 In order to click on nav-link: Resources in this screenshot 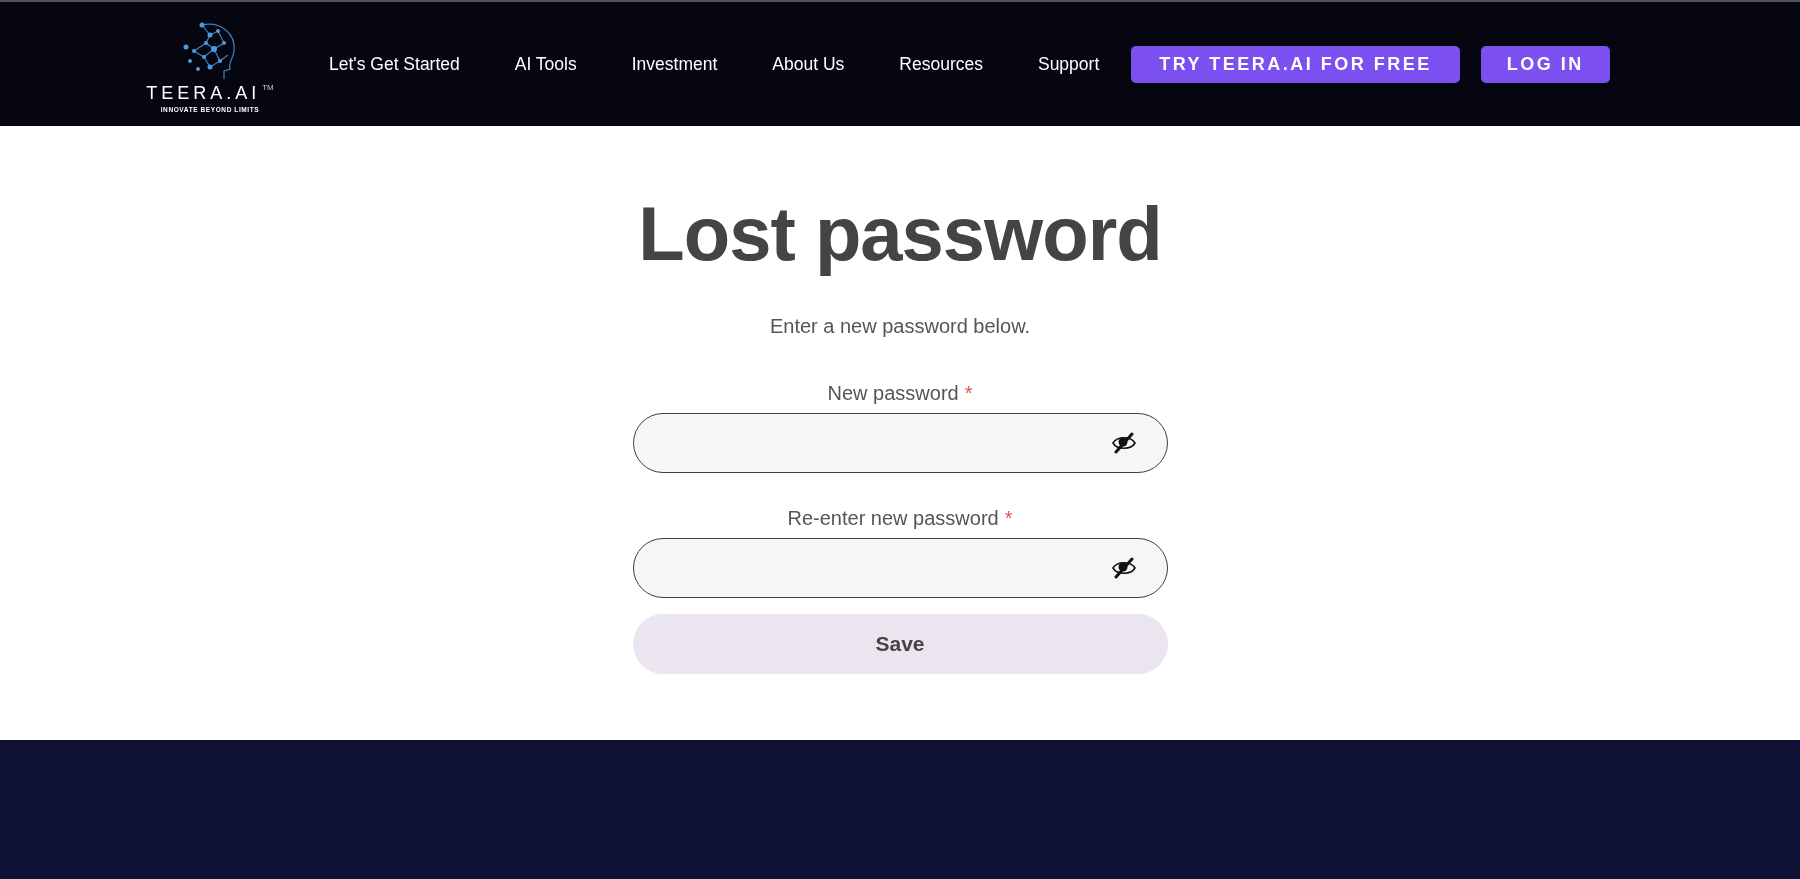, I will do `click(941, 64)`.